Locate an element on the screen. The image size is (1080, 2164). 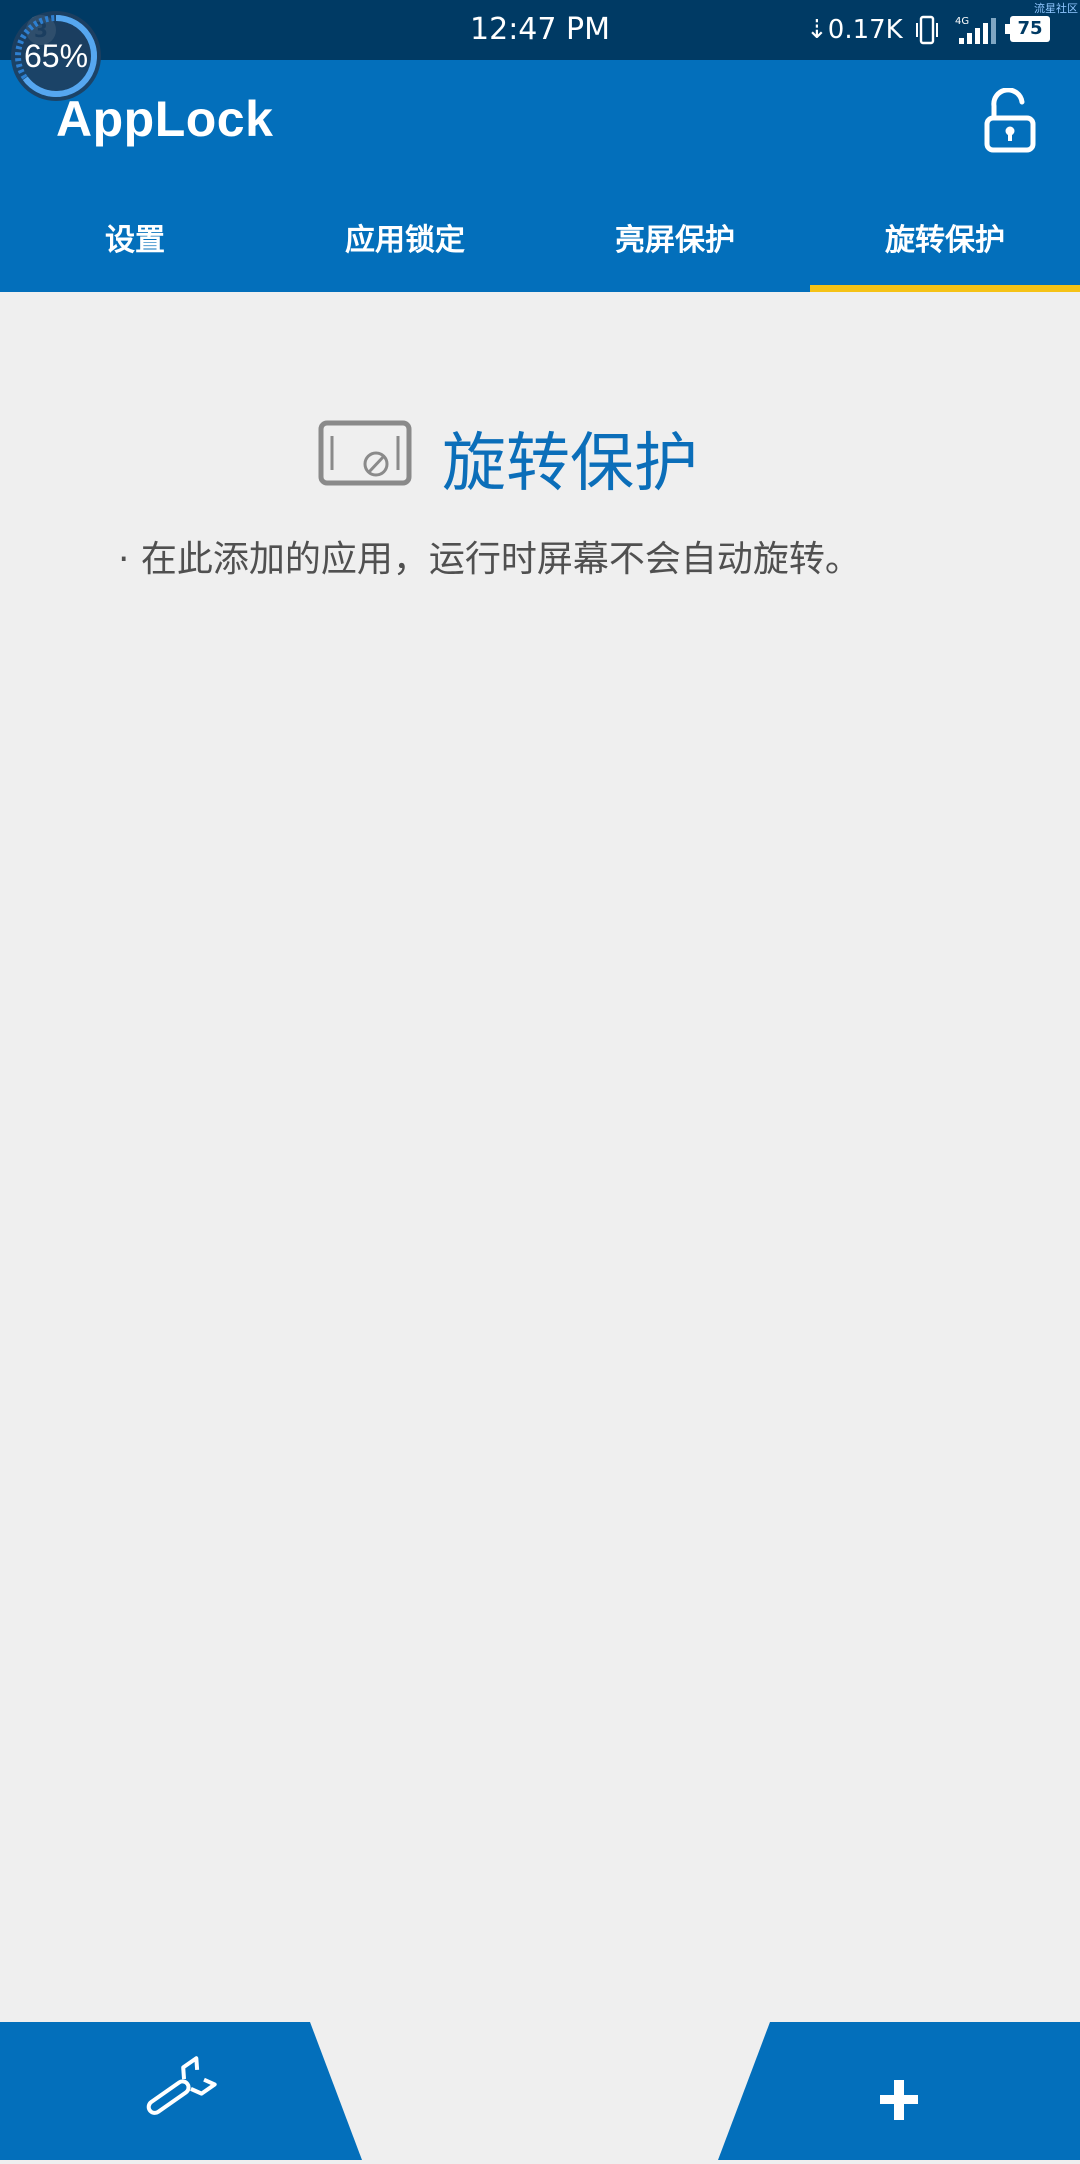
watermark-text: 流星社区 is located at coordinates (1056, 8).